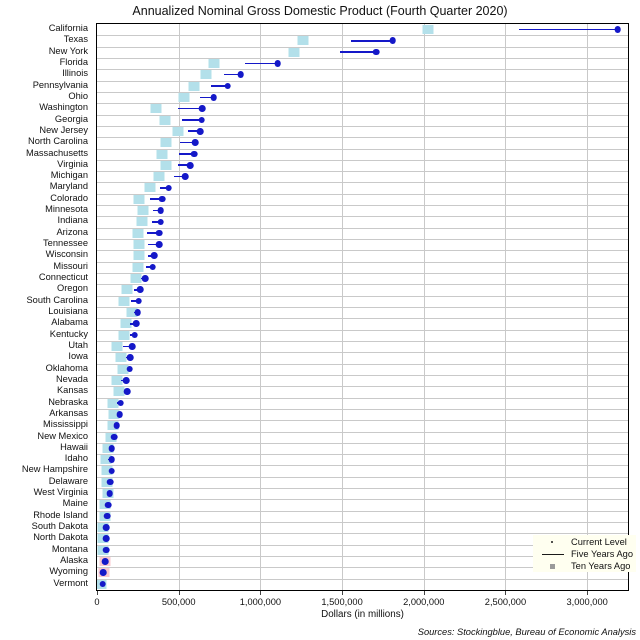  I want to click on y-axis-label: Virginia, so click(72, 163).